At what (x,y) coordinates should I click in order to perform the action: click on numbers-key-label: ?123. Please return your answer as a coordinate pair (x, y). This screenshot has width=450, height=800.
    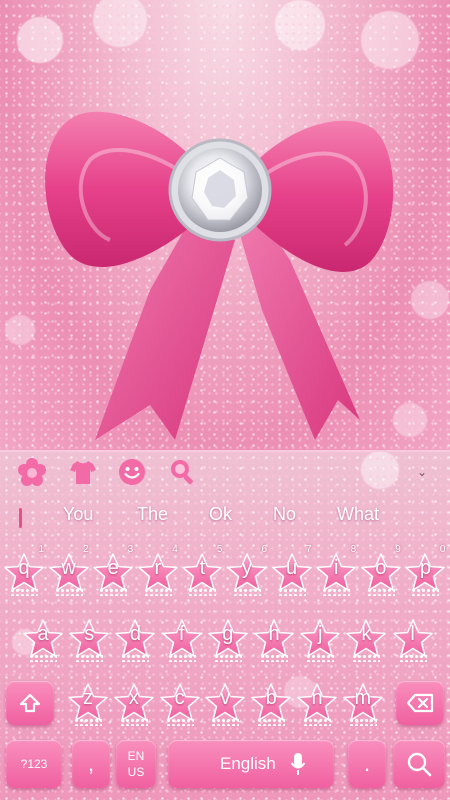
    Looking at the image, I should click on (34, 764).